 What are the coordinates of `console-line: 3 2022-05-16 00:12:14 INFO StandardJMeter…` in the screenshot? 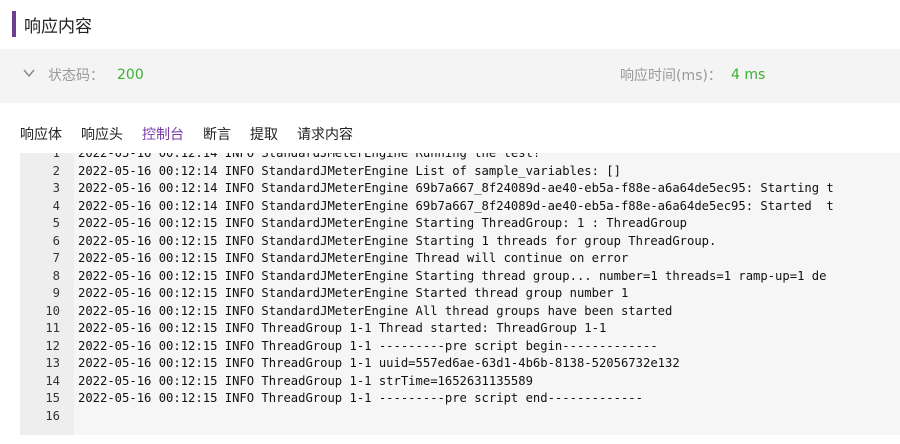 It's located at (427, 189).